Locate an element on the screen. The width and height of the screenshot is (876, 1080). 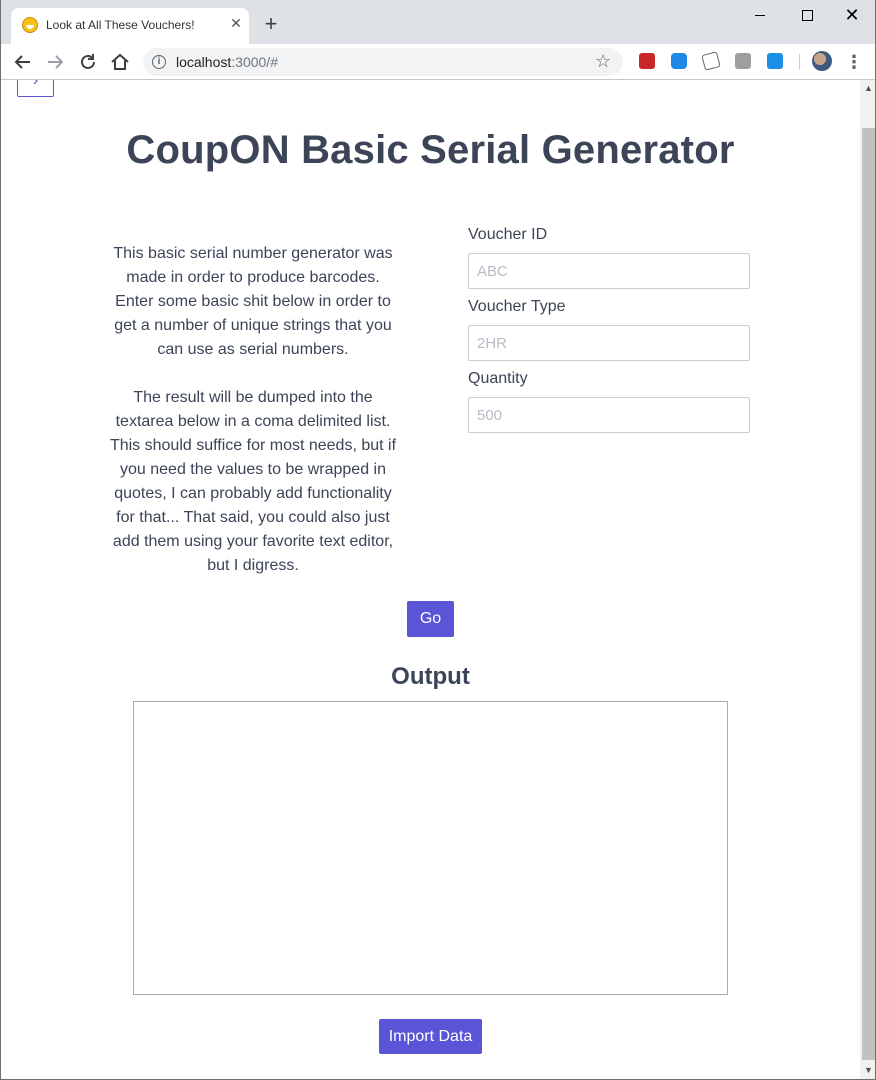
quantity-label: Quantity is located at coordinates (498, 378).